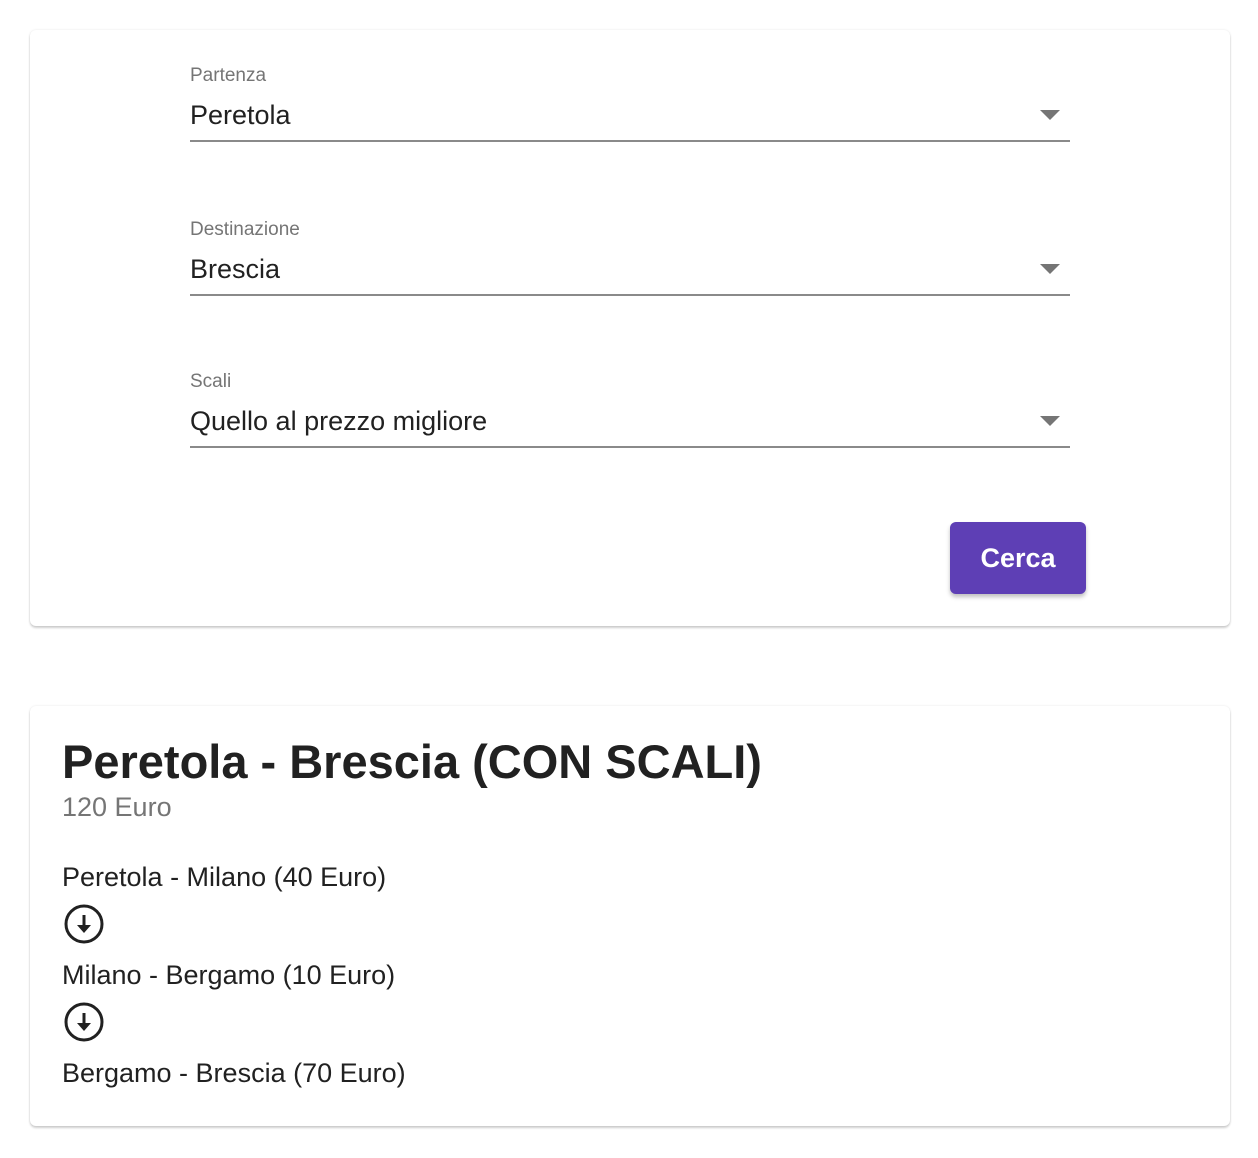 Image resolution: width=1258 pixels, height=1158 pixels. Describe the element at coordinates (234, 1073) in the screenshot. I see `leg-item: Bergamo - Brescia (70 Euro)` at that location.